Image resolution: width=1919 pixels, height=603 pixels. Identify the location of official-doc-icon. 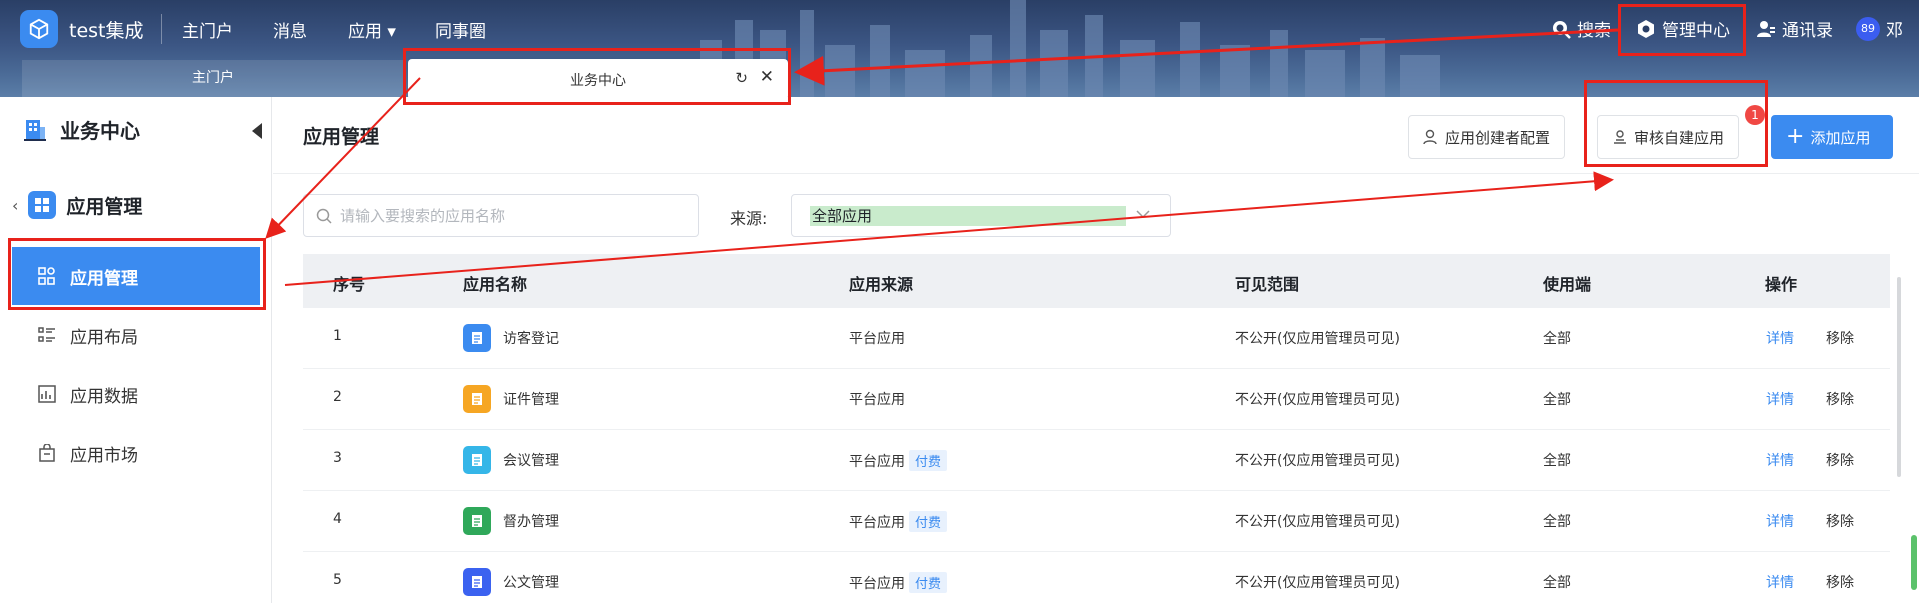
(477, 582).